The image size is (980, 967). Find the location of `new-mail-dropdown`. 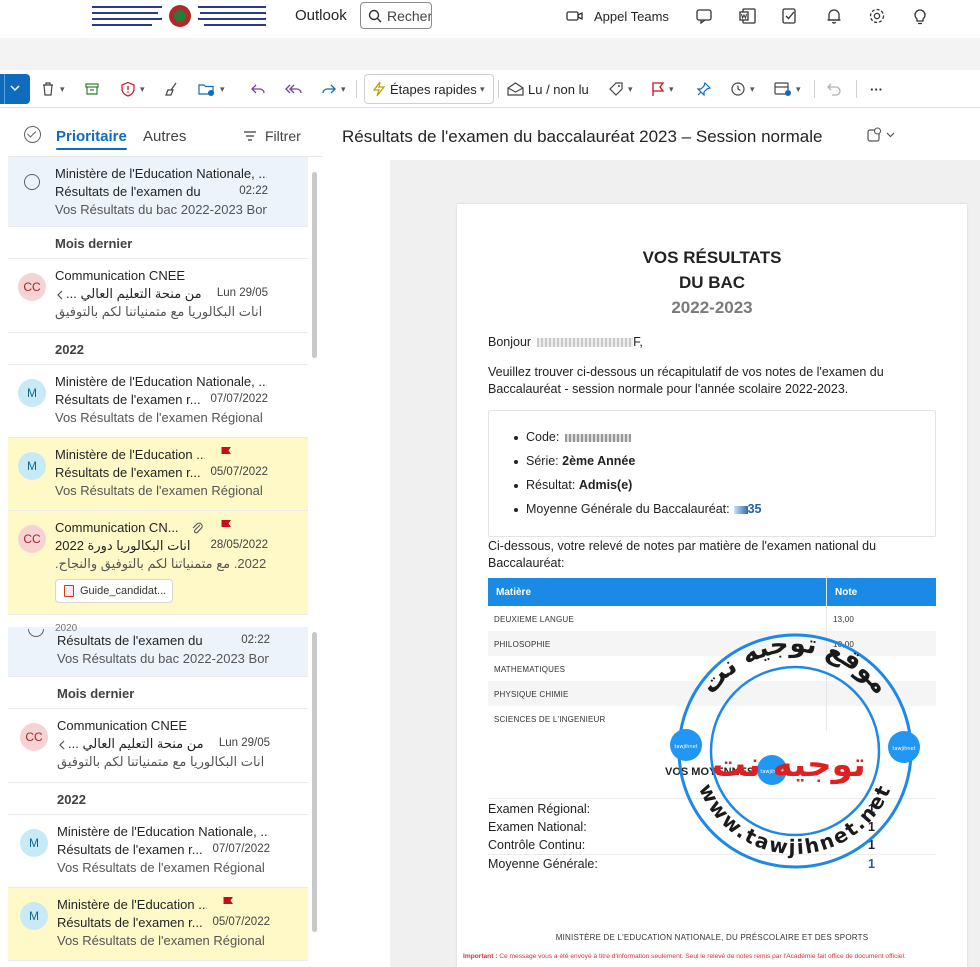

new-mail-dropdown is located at coordinates (15, 89).